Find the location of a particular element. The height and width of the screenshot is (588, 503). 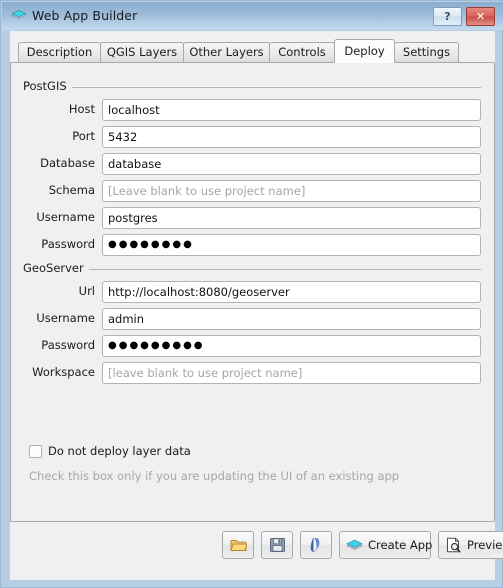

create-app-button-label: Create App is located at coordinates (400, 545).